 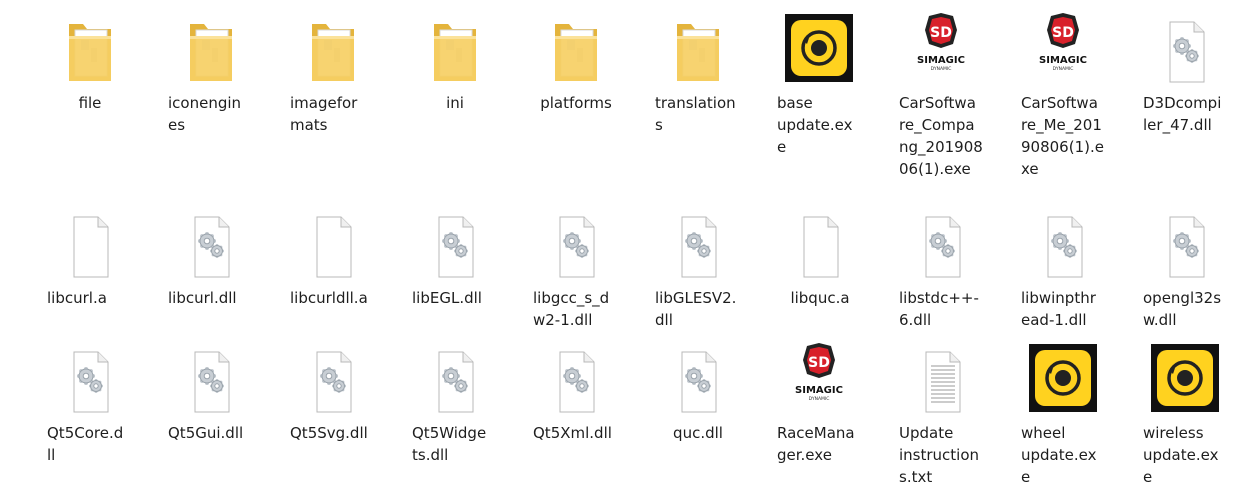 What do you see at coordinates (696, 309) in the screenshot?
I see `file-name-label: libGLESV2. dll` at bounding box center [696, 309].